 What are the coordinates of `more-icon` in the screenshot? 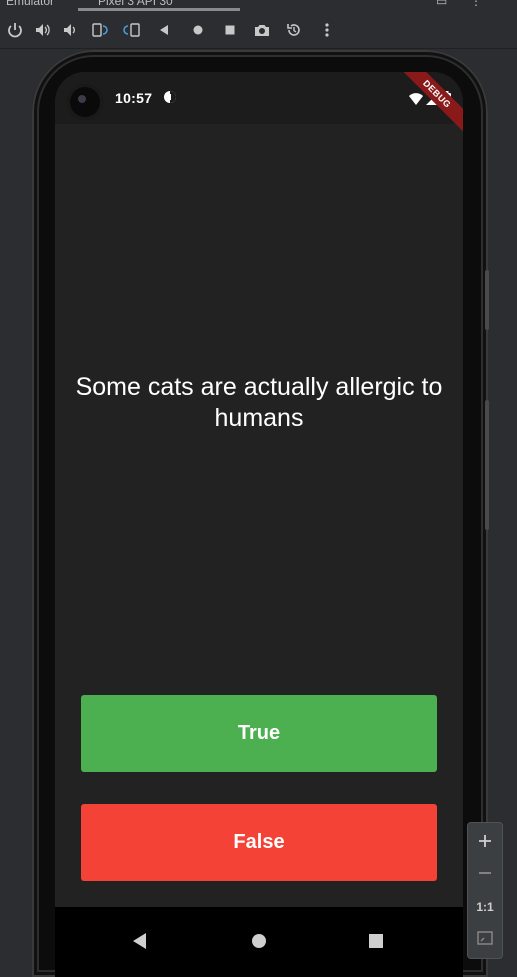 It's located at (327, 30).